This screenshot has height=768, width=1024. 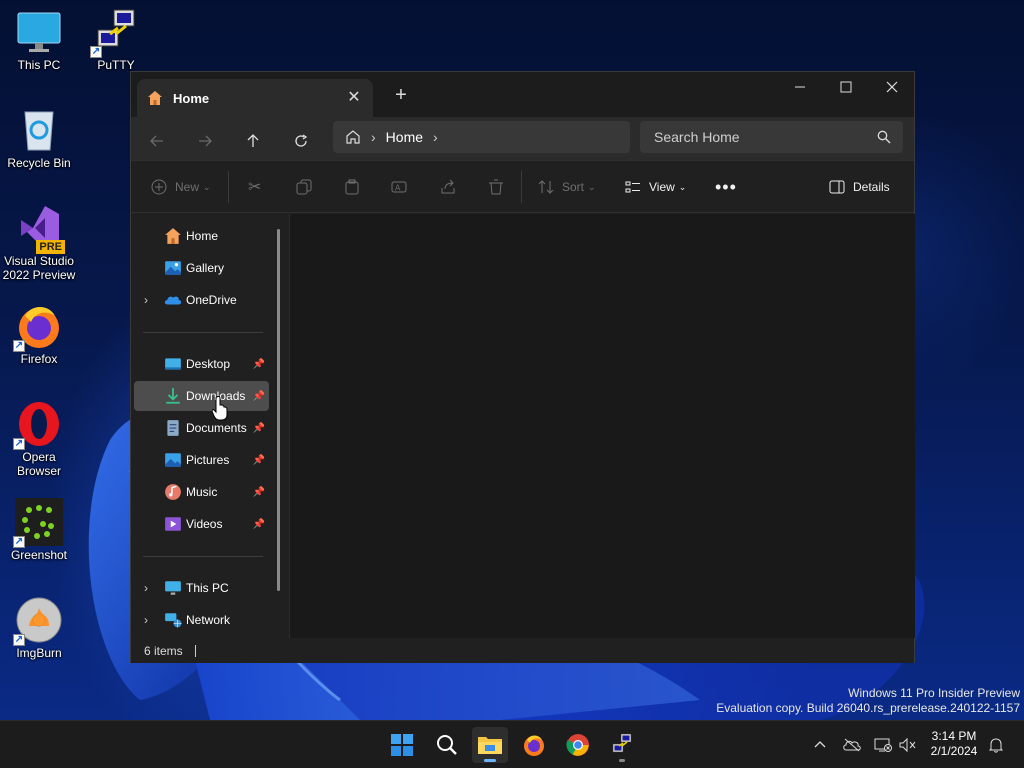 I want to click on rename-button: A, so click(x=399, y=187).